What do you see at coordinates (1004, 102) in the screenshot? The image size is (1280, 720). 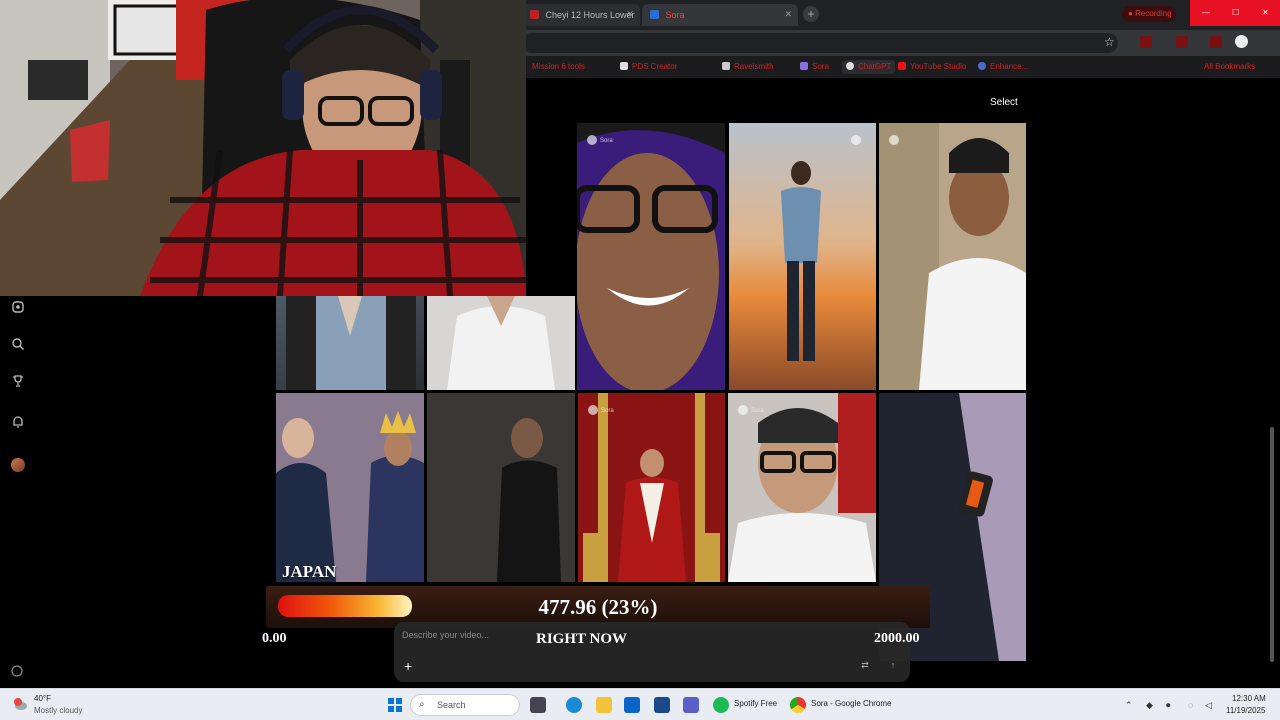 I see `select-button: Select` at bounding box center [1004, 102].